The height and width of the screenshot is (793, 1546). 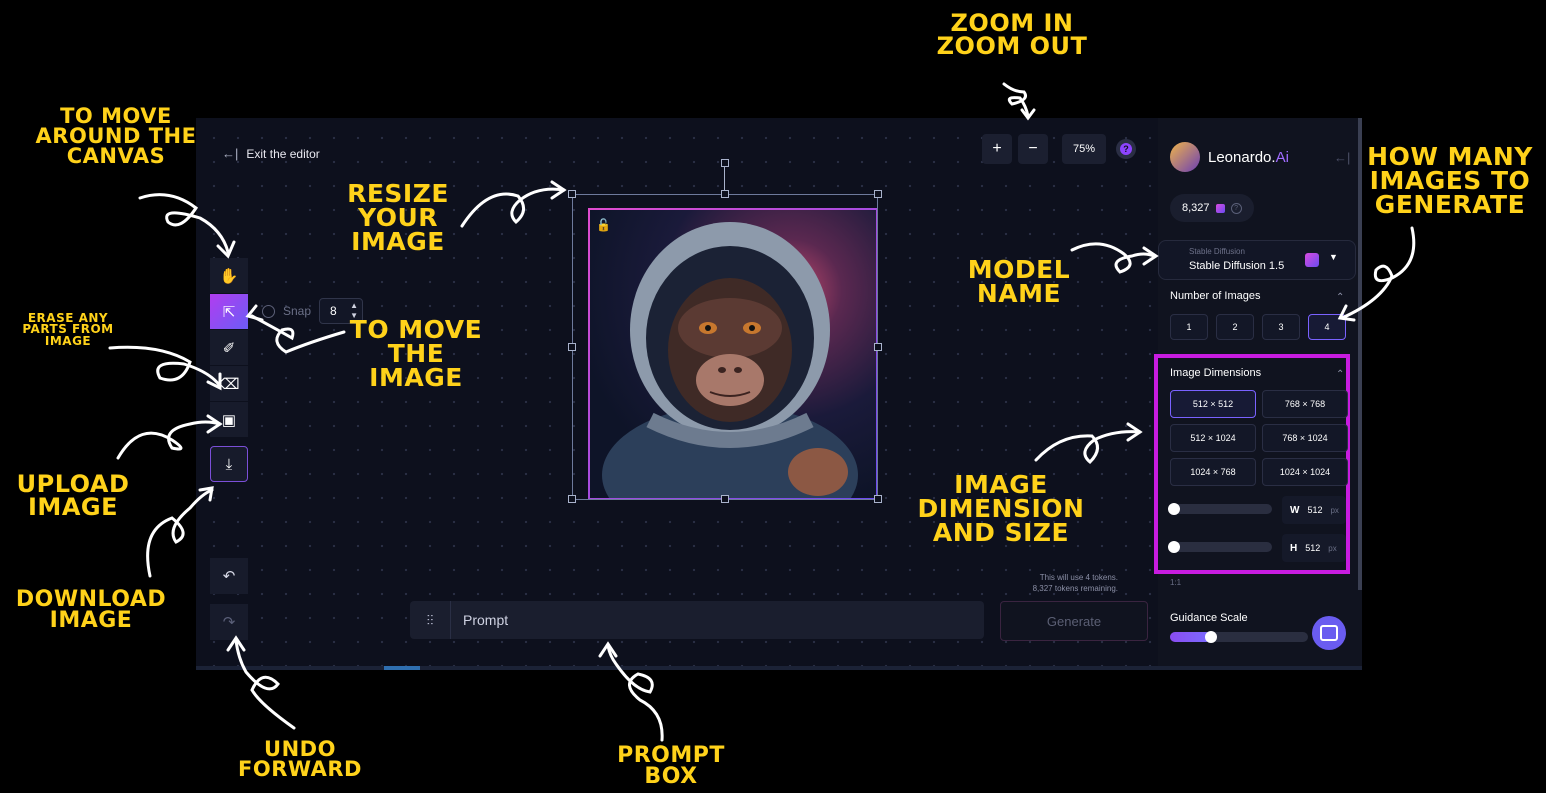 I want to click on arrow-how-many, so click(x=1378, y=273).